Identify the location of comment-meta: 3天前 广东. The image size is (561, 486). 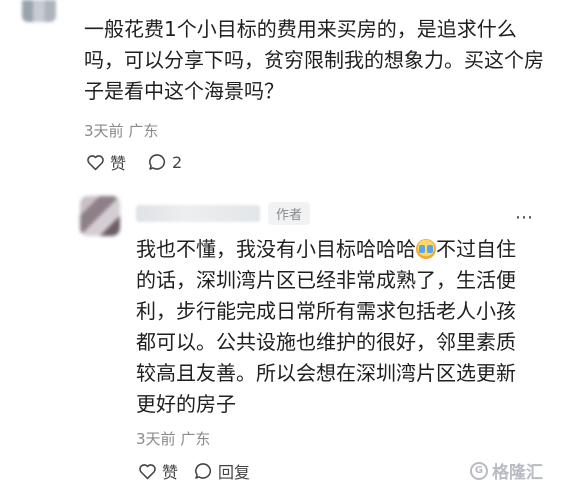
(121, 130).